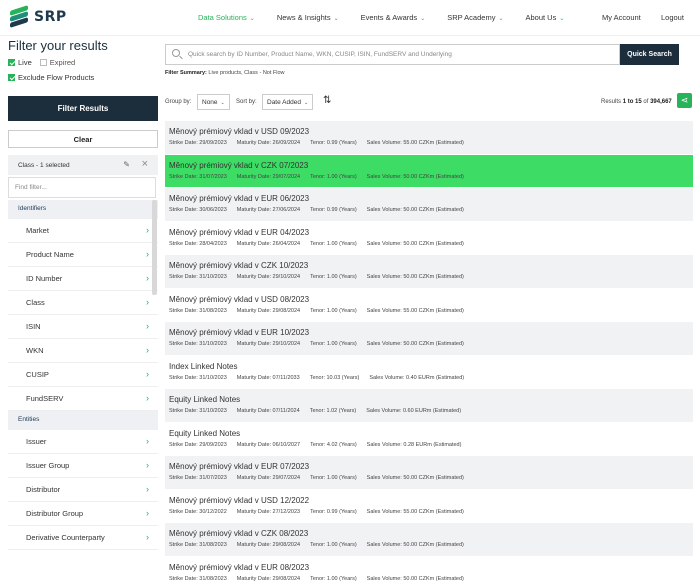  What do you see at coordinates (83, 538) in the screenshot?
I see `filter-item-derivative-counterparty: Derivative Counterparty ›` at bounding box center [83, 538].